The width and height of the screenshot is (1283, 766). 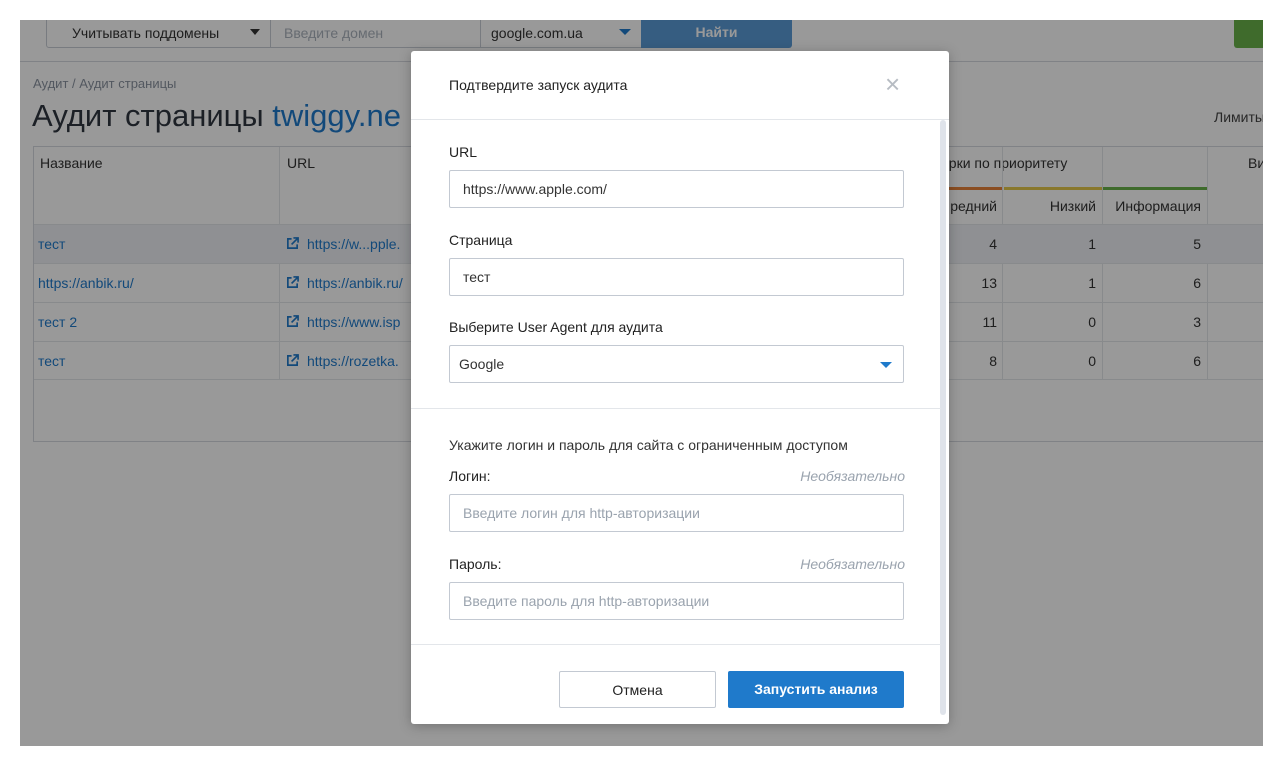 What do you see at coordinates (463, 152) in the screenshot?
I see `url-label: URL` at bounding box center [463, 152].